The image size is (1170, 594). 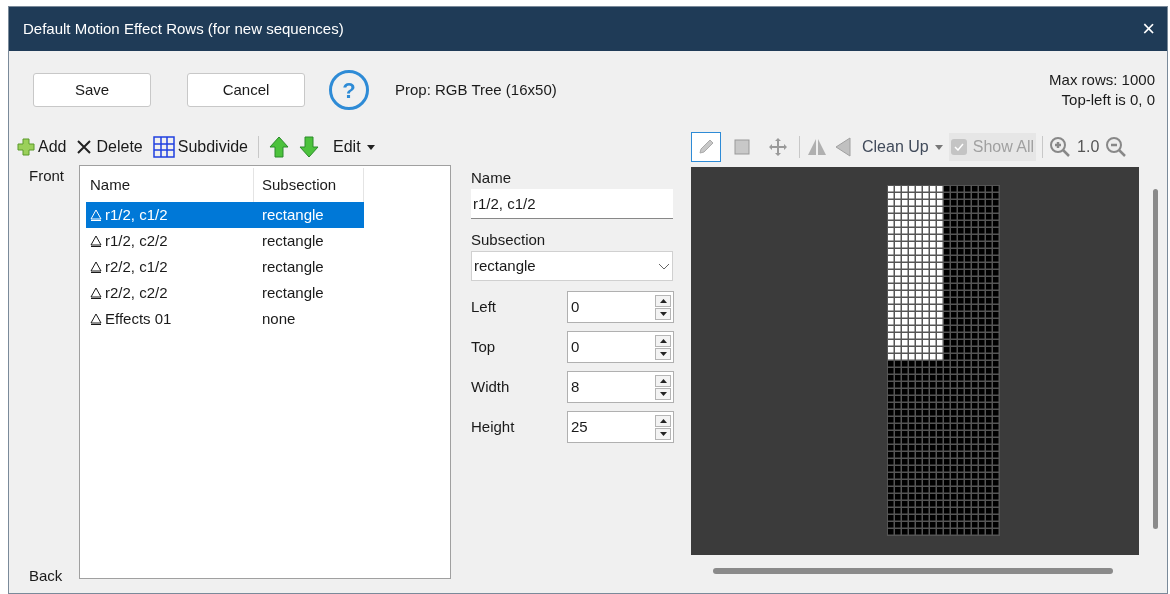 What do you see at coordinates (1088, 147) in the screenshot?
I see `zoom-level: 1.0` at bounding box center [1088, 147].